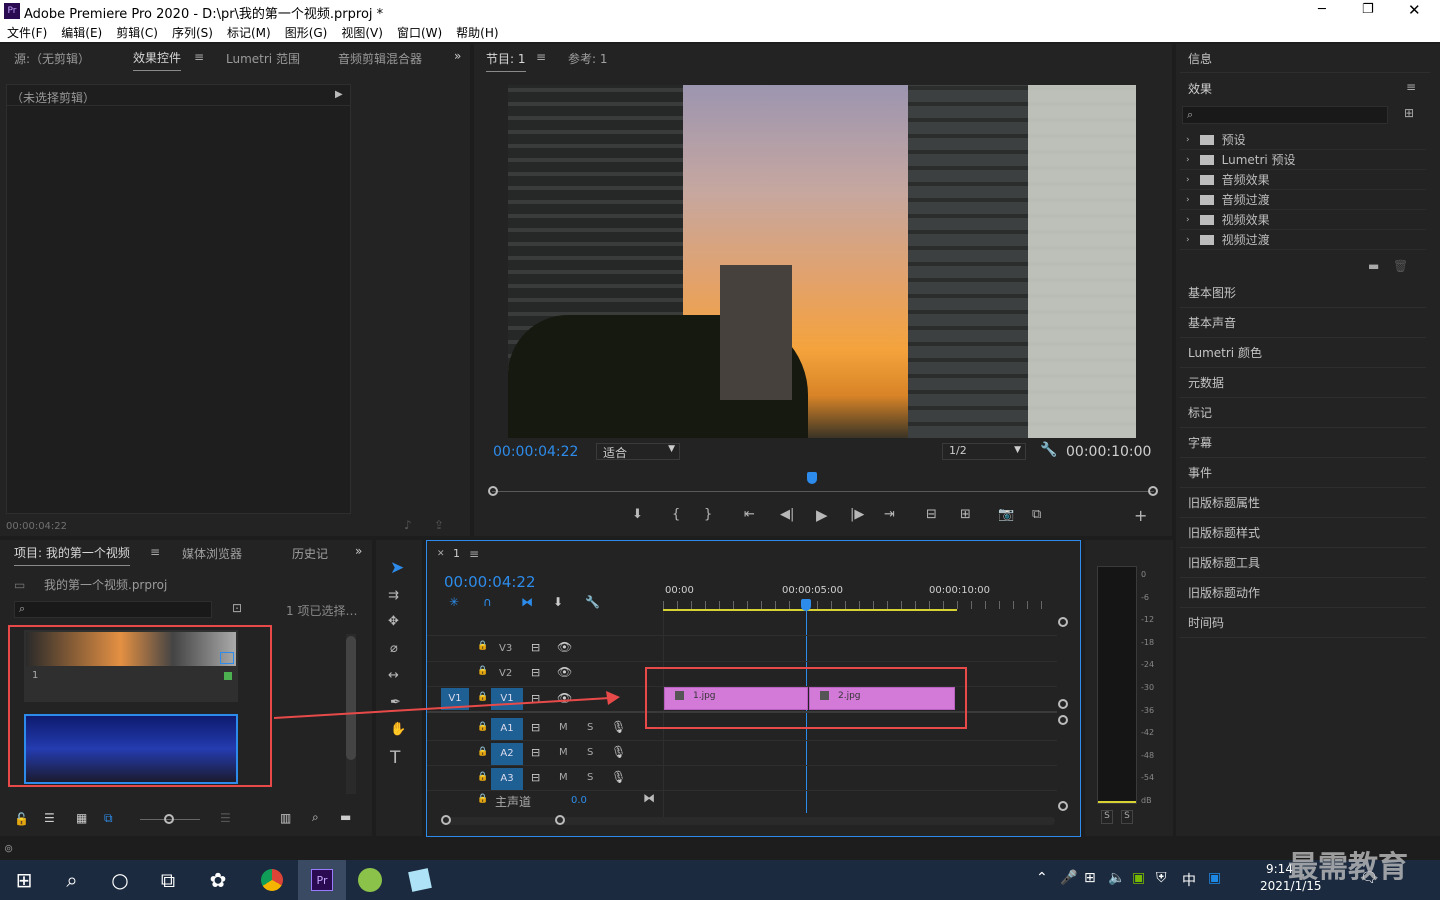 The height and width of the screenshot is (900, 1440). What do you see at coordinates (322, 880) in the screenshot?
I see `premiere-taskbar-icon: Pr` at bounding box center [322, 880].